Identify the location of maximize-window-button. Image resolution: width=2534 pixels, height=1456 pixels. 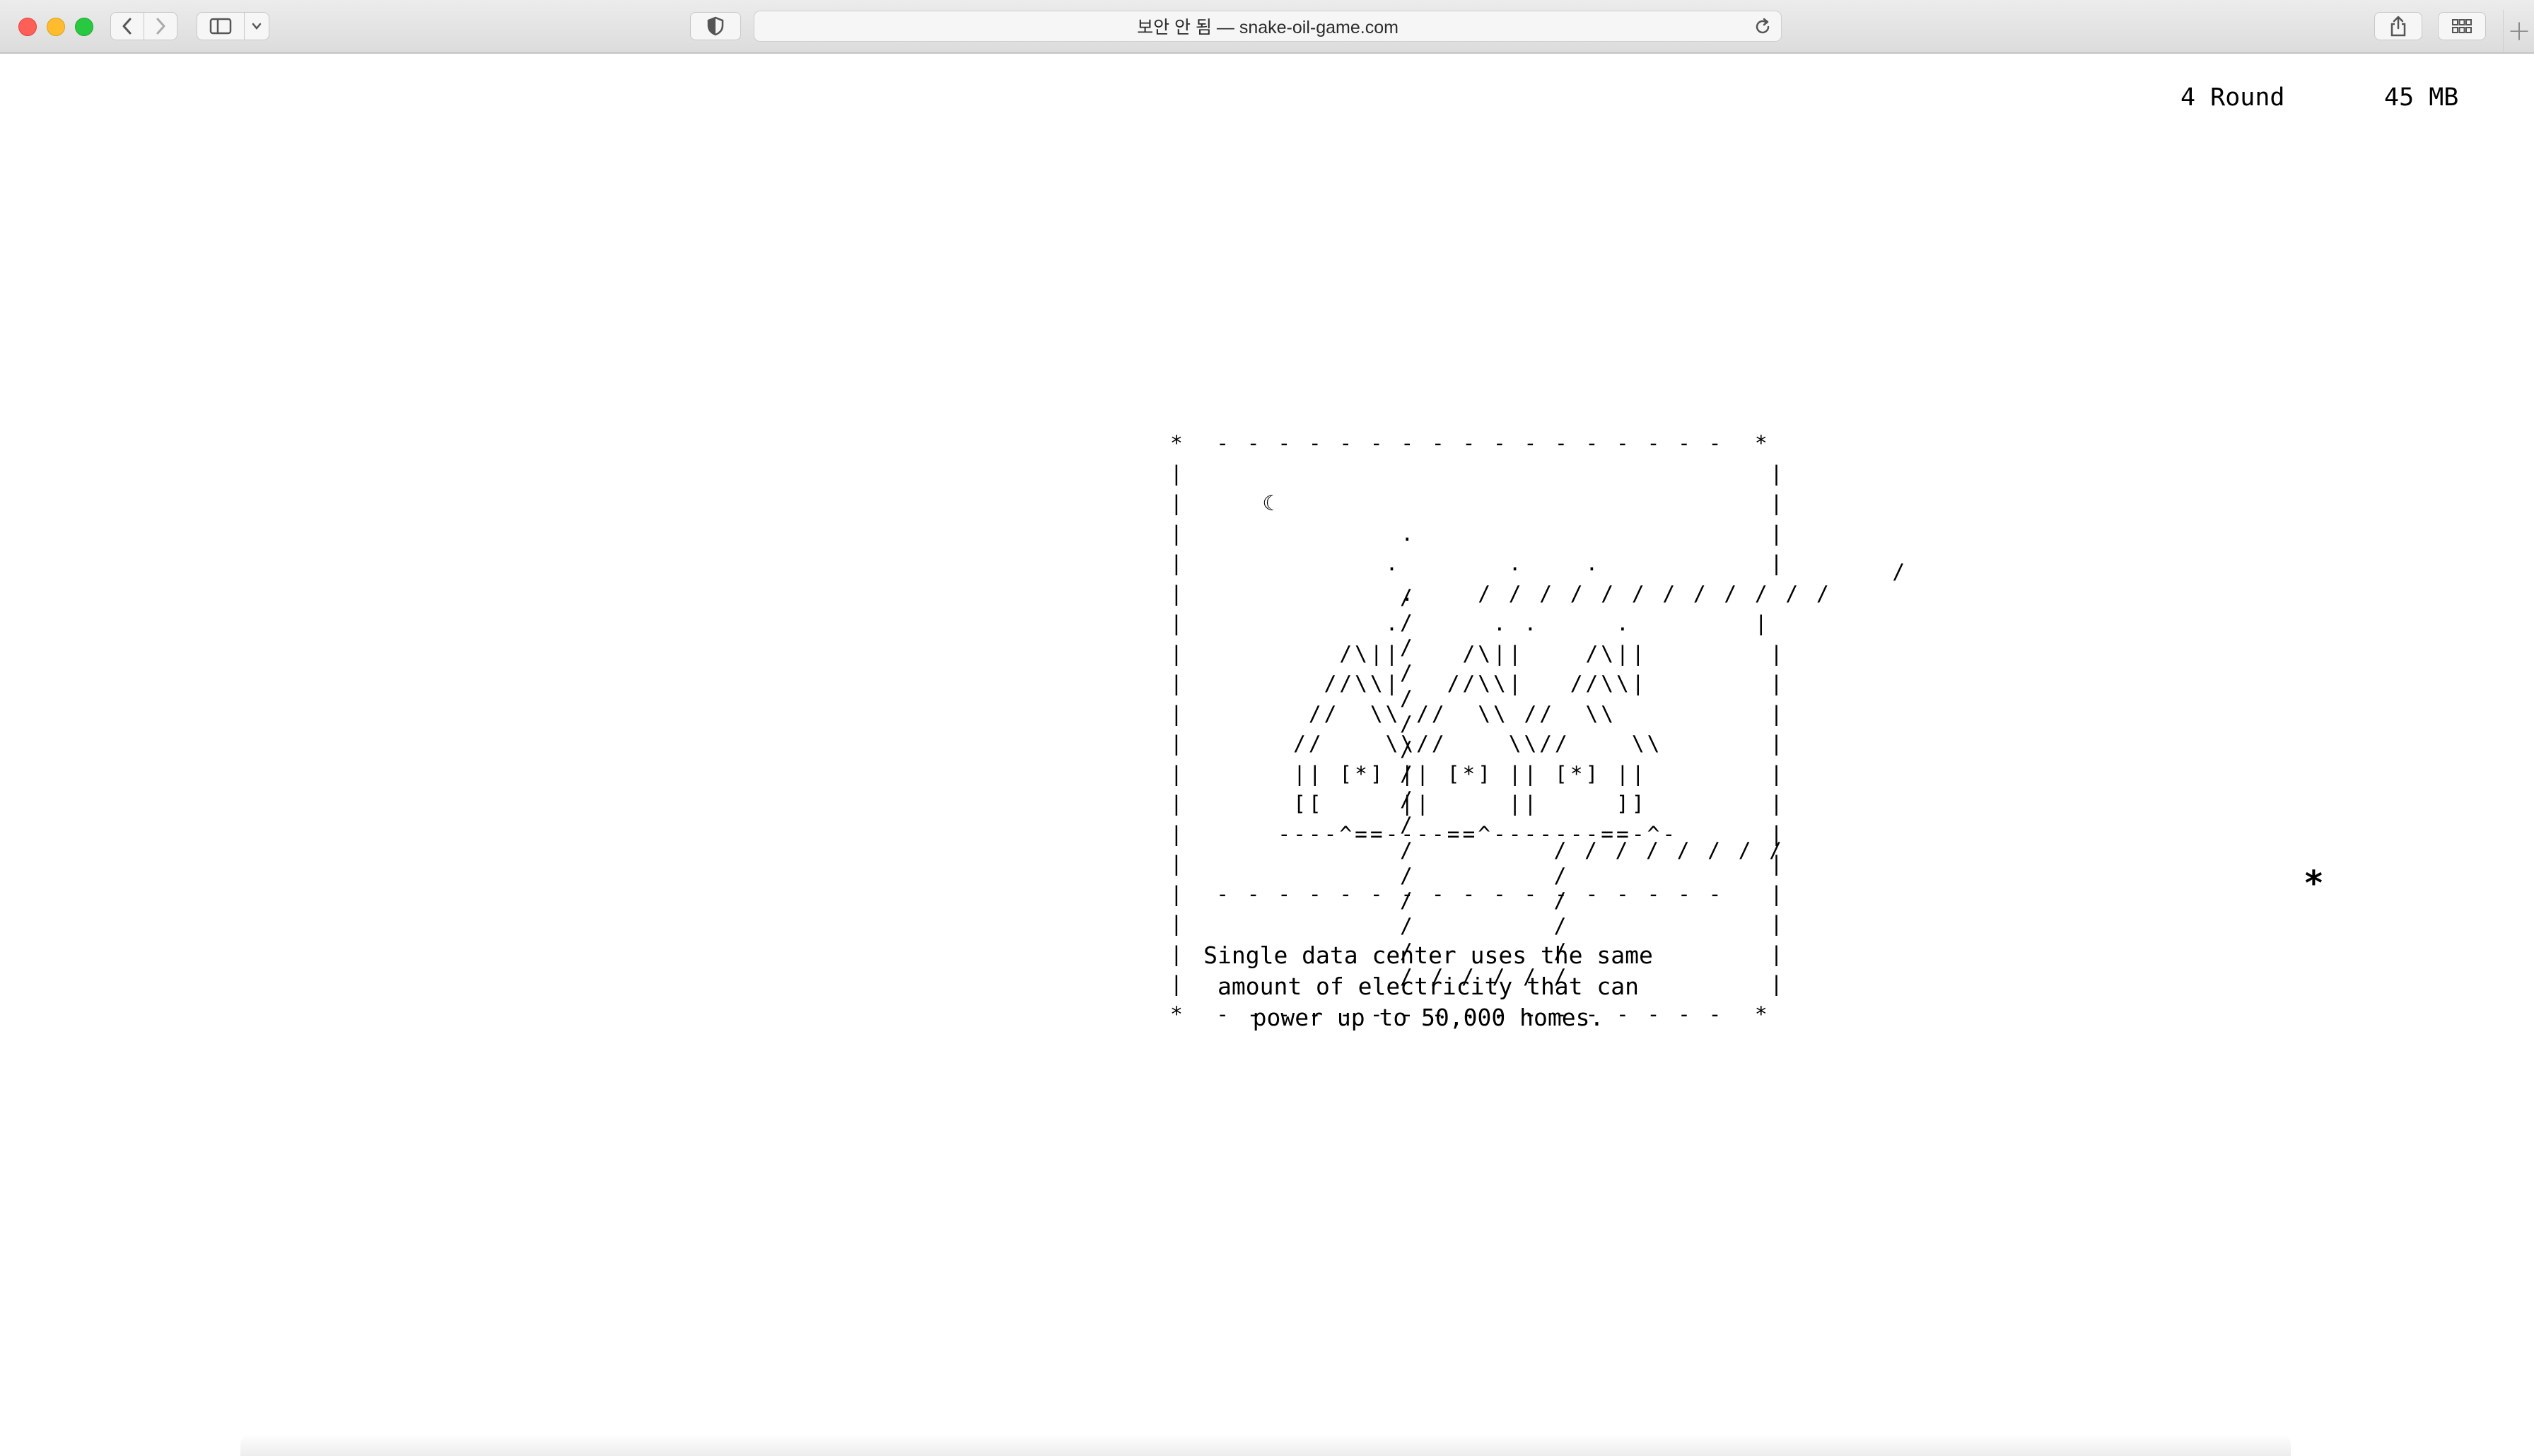
(84, 27).